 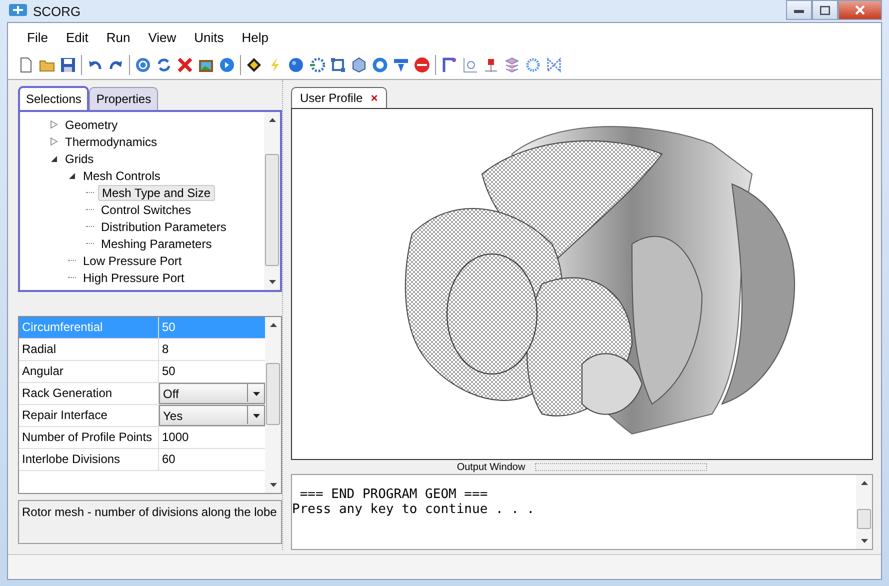 I want to click on close-icon, so click(x=860, y=10).